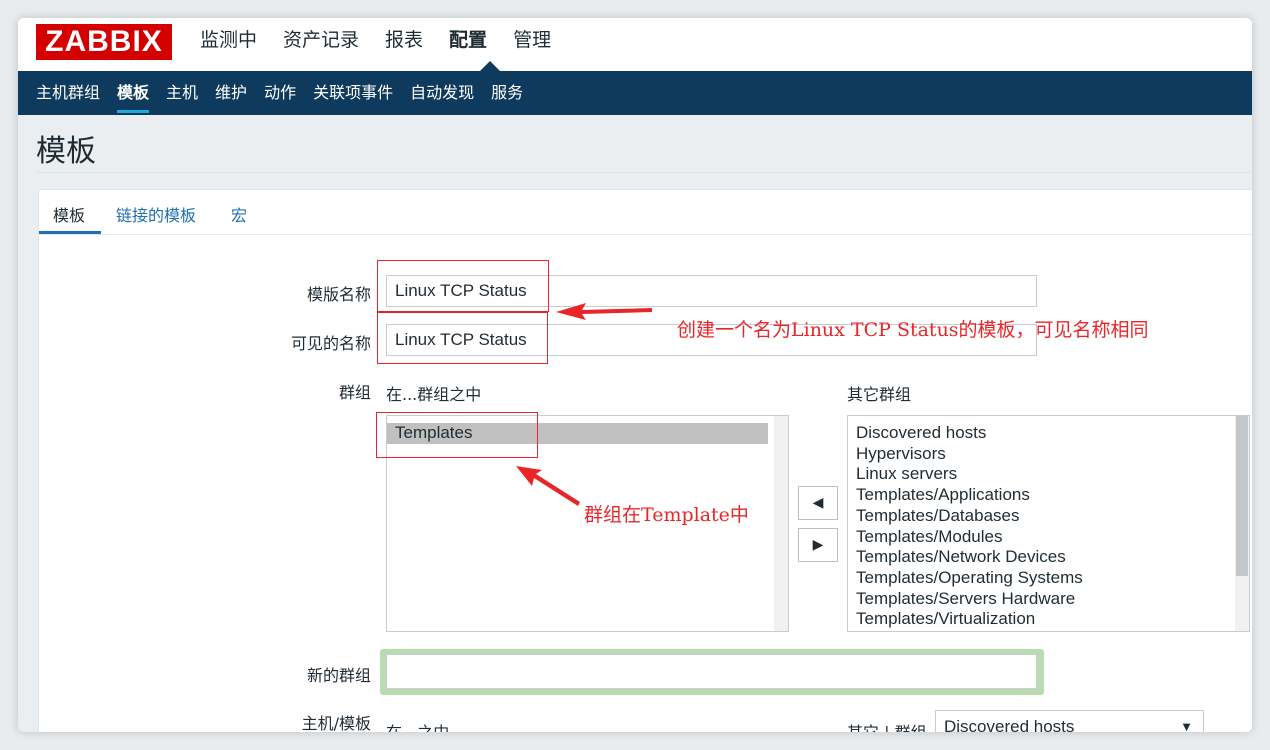 This screenshot has width=1270, height=750. What do you see at coordinates (1009, 724) in the screenshot?
I see `group-select-value: Discovered hosts` at bounding box center [1009, 724].